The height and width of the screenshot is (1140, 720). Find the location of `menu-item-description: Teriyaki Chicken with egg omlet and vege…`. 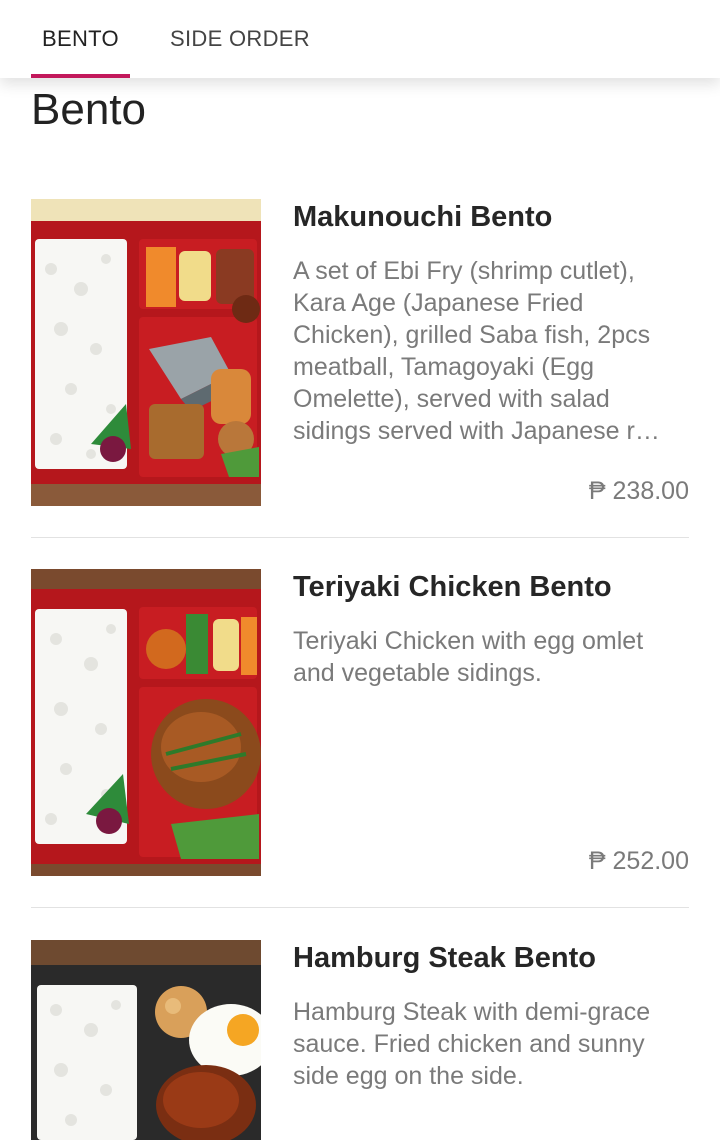

menu-item-description: Teriyaki Chicken with egg omlet and vege… is located at coordinates (468, 657).